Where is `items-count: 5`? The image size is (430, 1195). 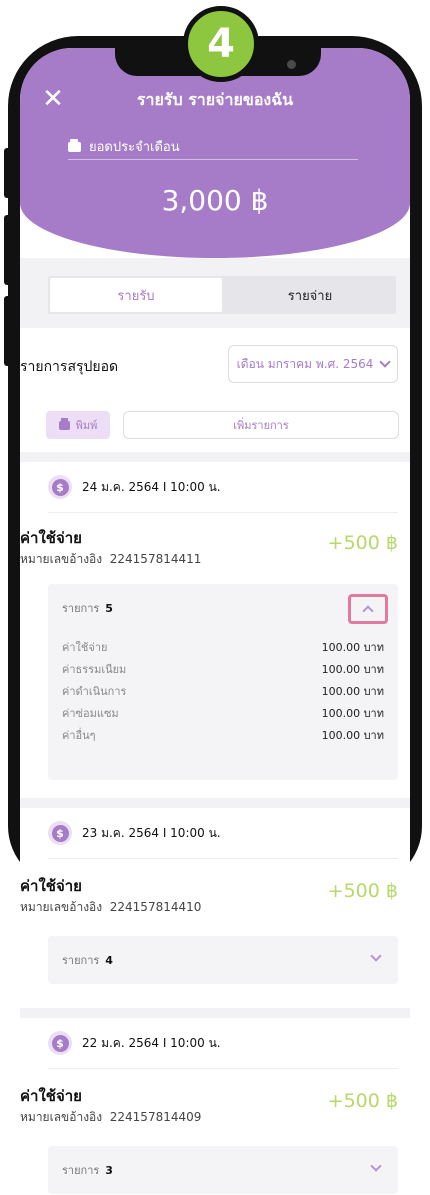
items-count: 5 is located at coordinates (109, 608).